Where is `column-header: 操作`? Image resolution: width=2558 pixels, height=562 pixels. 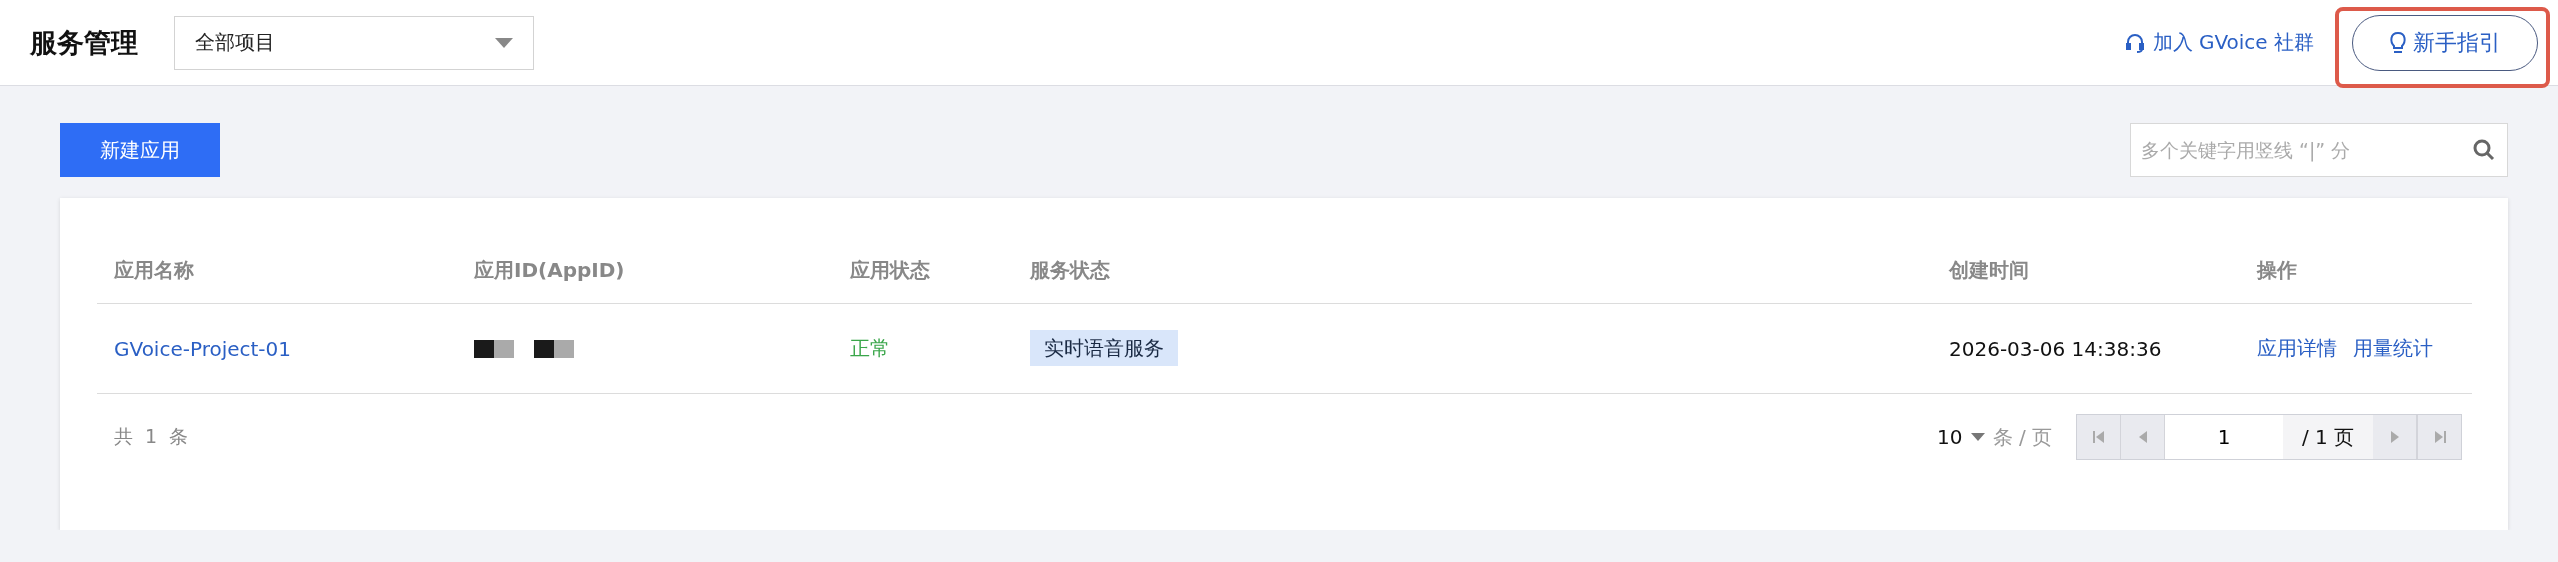
column-header: 操作 is located at coordinates (2276, 270).